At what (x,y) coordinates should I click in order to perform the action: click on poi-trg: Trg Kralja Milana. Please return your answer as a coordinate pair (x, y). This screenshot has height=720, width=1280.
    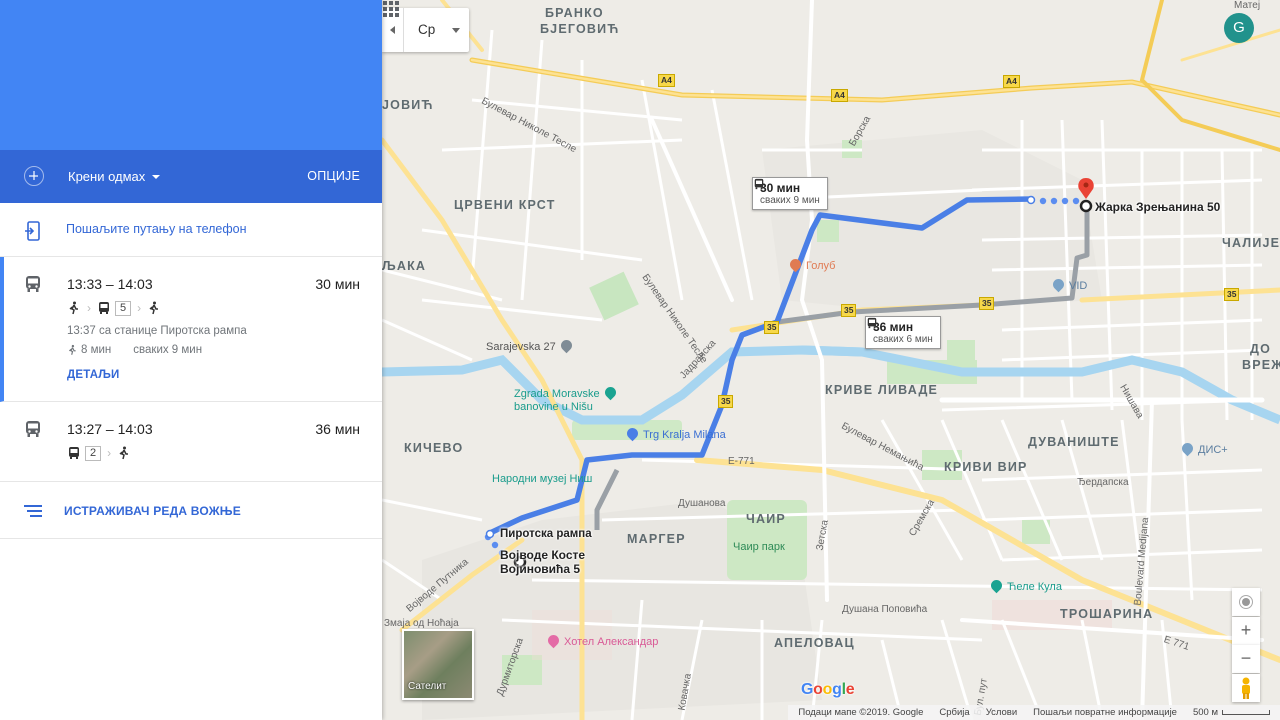
    Looking at the image, I should click on (675, 433).